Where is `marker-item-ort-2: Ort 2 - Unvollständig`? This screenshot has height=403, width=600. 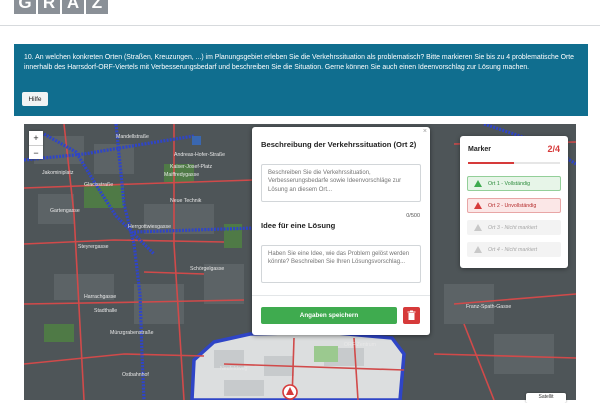
marker-item-ort-2: Ort 2 - Unvollständig is located at coordinates (514, 205).